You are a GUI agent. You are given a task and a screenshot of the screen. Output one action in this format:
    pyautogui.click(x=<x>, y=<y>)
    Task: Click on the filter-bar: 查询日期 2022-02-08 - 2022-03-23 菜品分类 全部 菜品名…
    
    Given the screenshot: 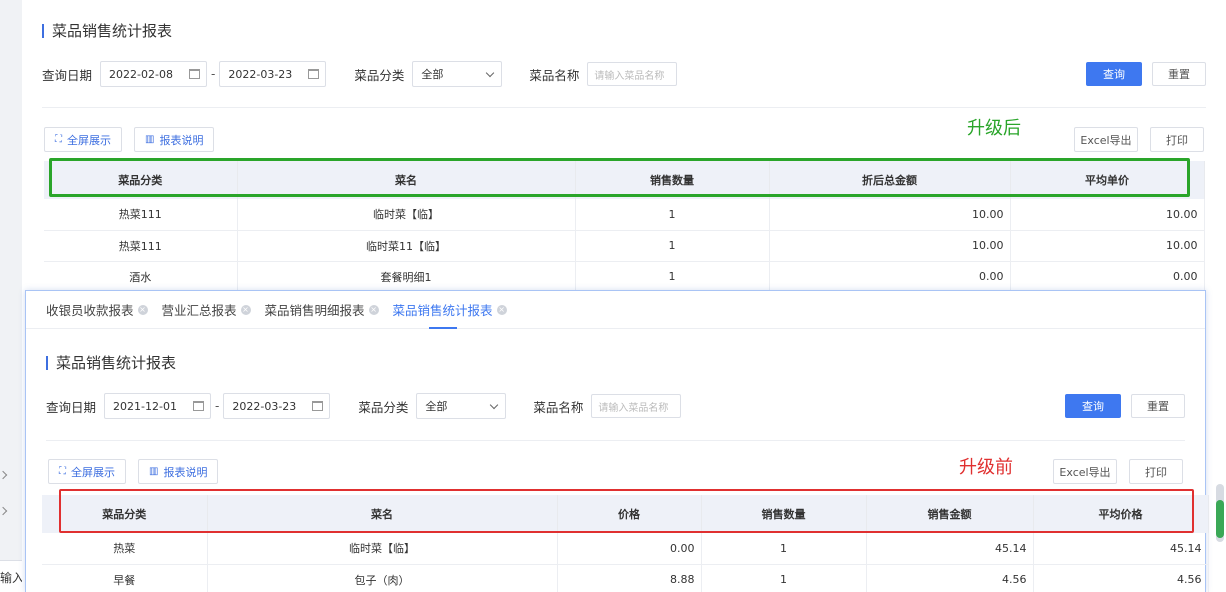 What is the action you would take?
    pyautogui.click(x=624, y=74)
    